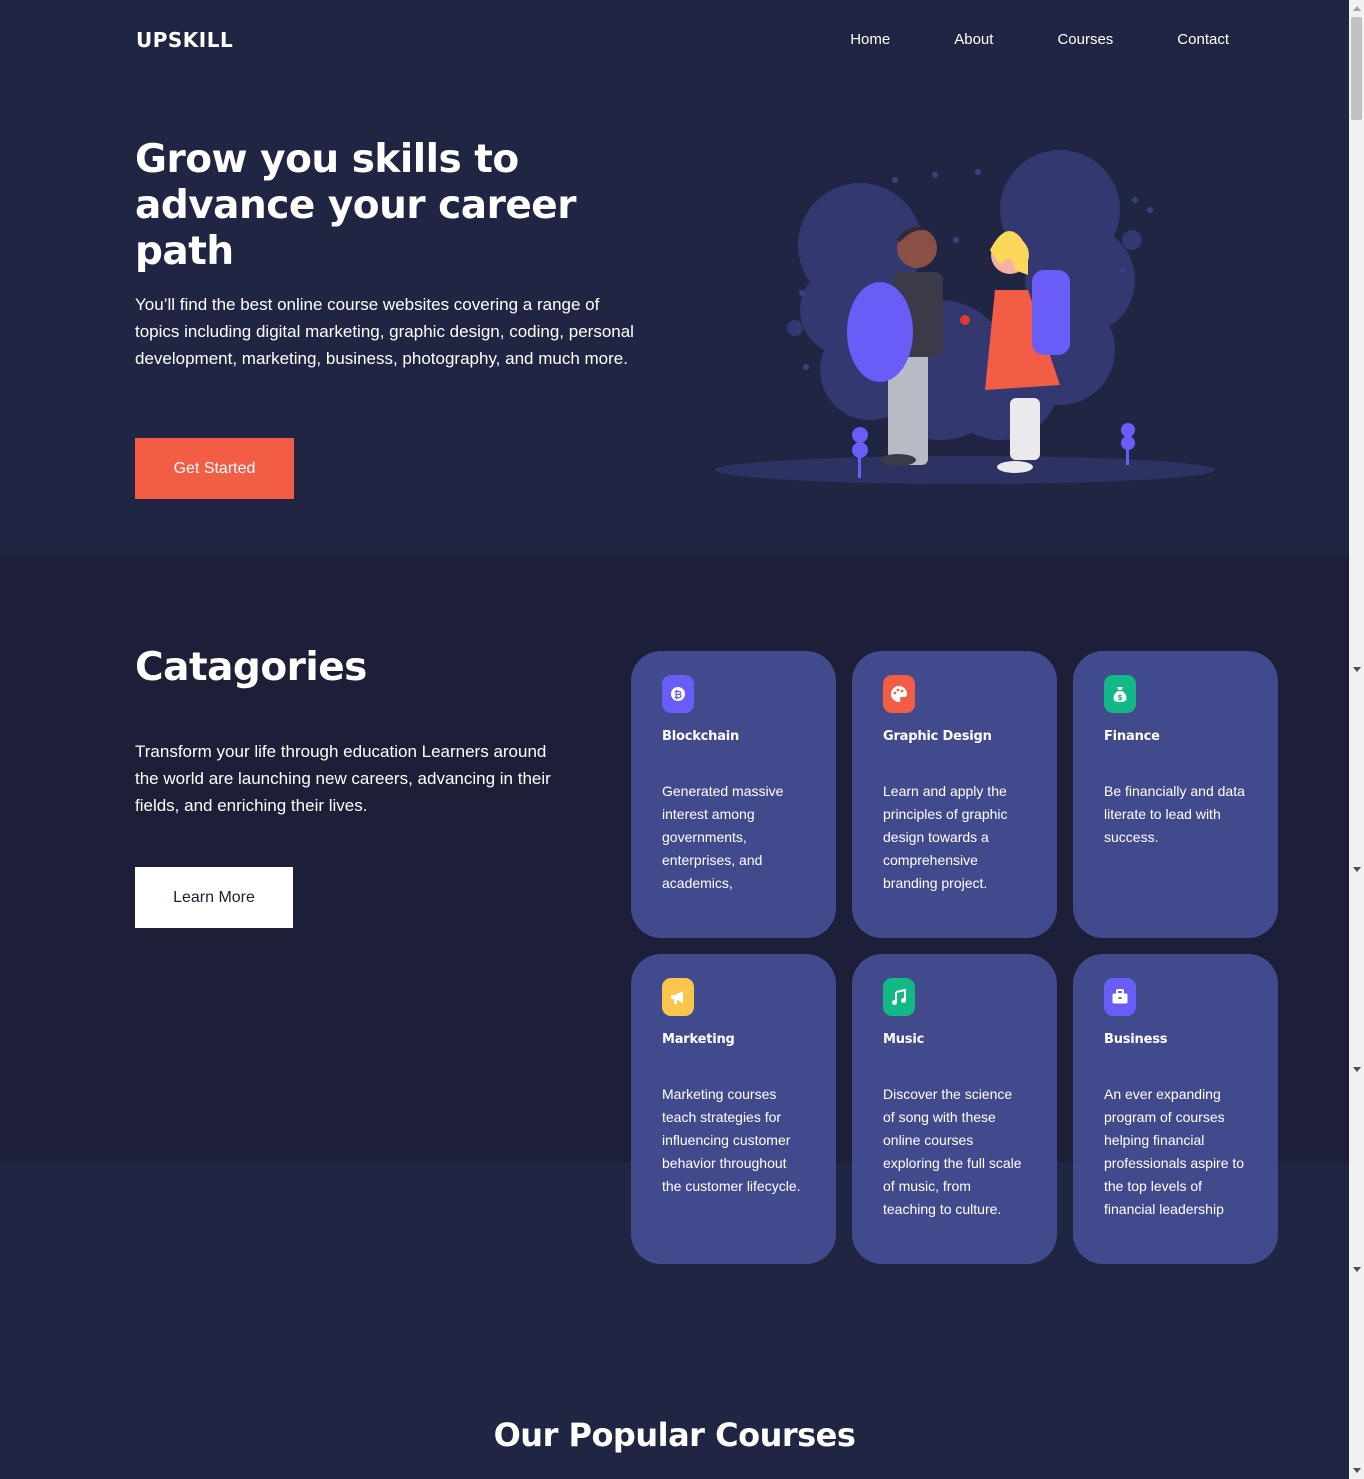 The image size is (1364, 1479). Describe the element at coordinates (1132, 736) in the screenshot. I see `card-title: Finance` at that location.